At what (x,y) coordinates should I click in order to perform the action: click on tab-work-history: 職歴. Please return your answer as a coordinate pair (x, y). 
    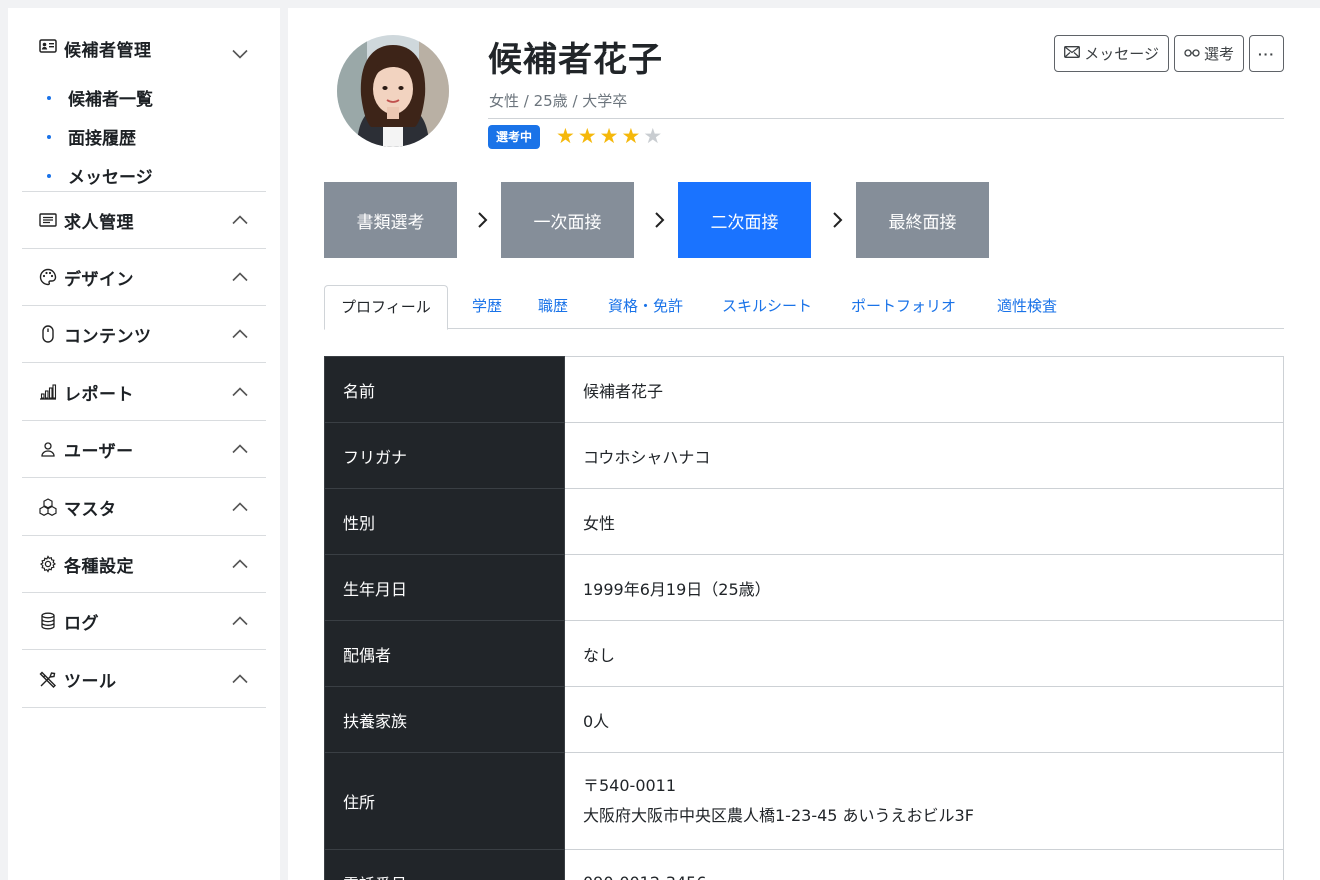
    Looking at the image, I should click on (553, 307).